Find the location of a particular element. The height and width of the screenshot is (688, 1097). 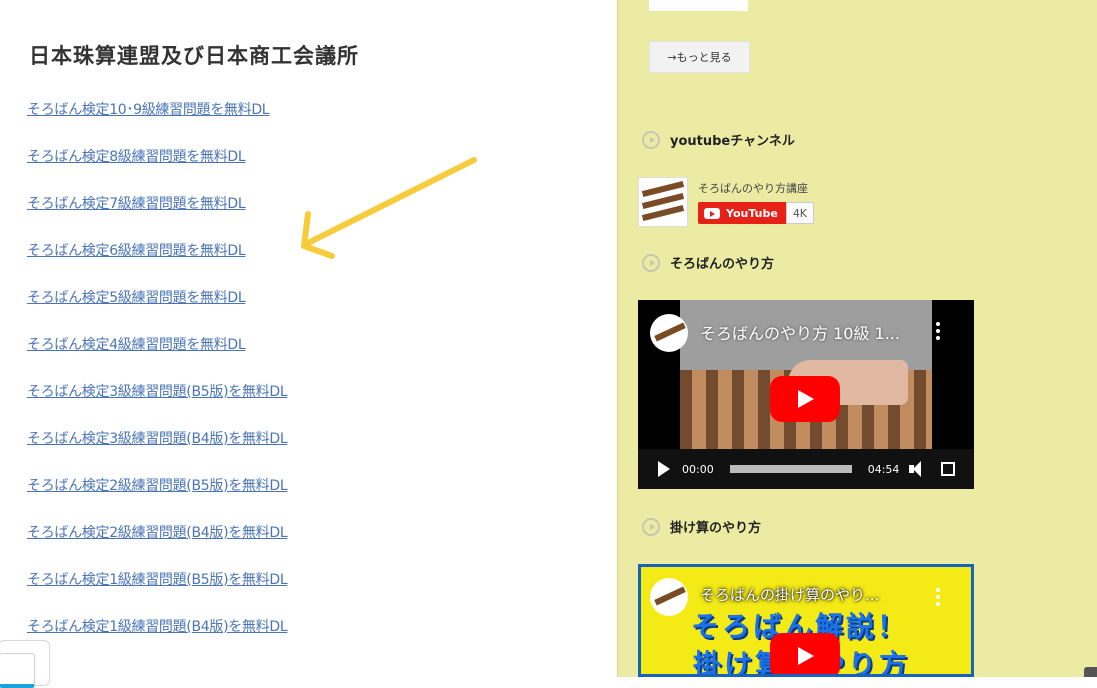

youtube-section-title: youtubeチャンネル is located at coordinates (718, 139).